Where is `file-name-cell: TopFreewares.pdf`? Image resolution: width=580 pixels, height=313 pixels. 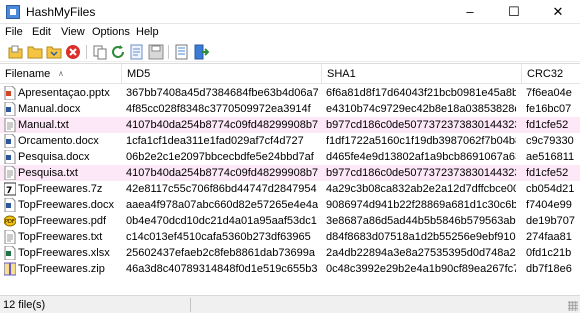 file-name-cell: TopFreewares.pdf is located at coordinates (62, 221).